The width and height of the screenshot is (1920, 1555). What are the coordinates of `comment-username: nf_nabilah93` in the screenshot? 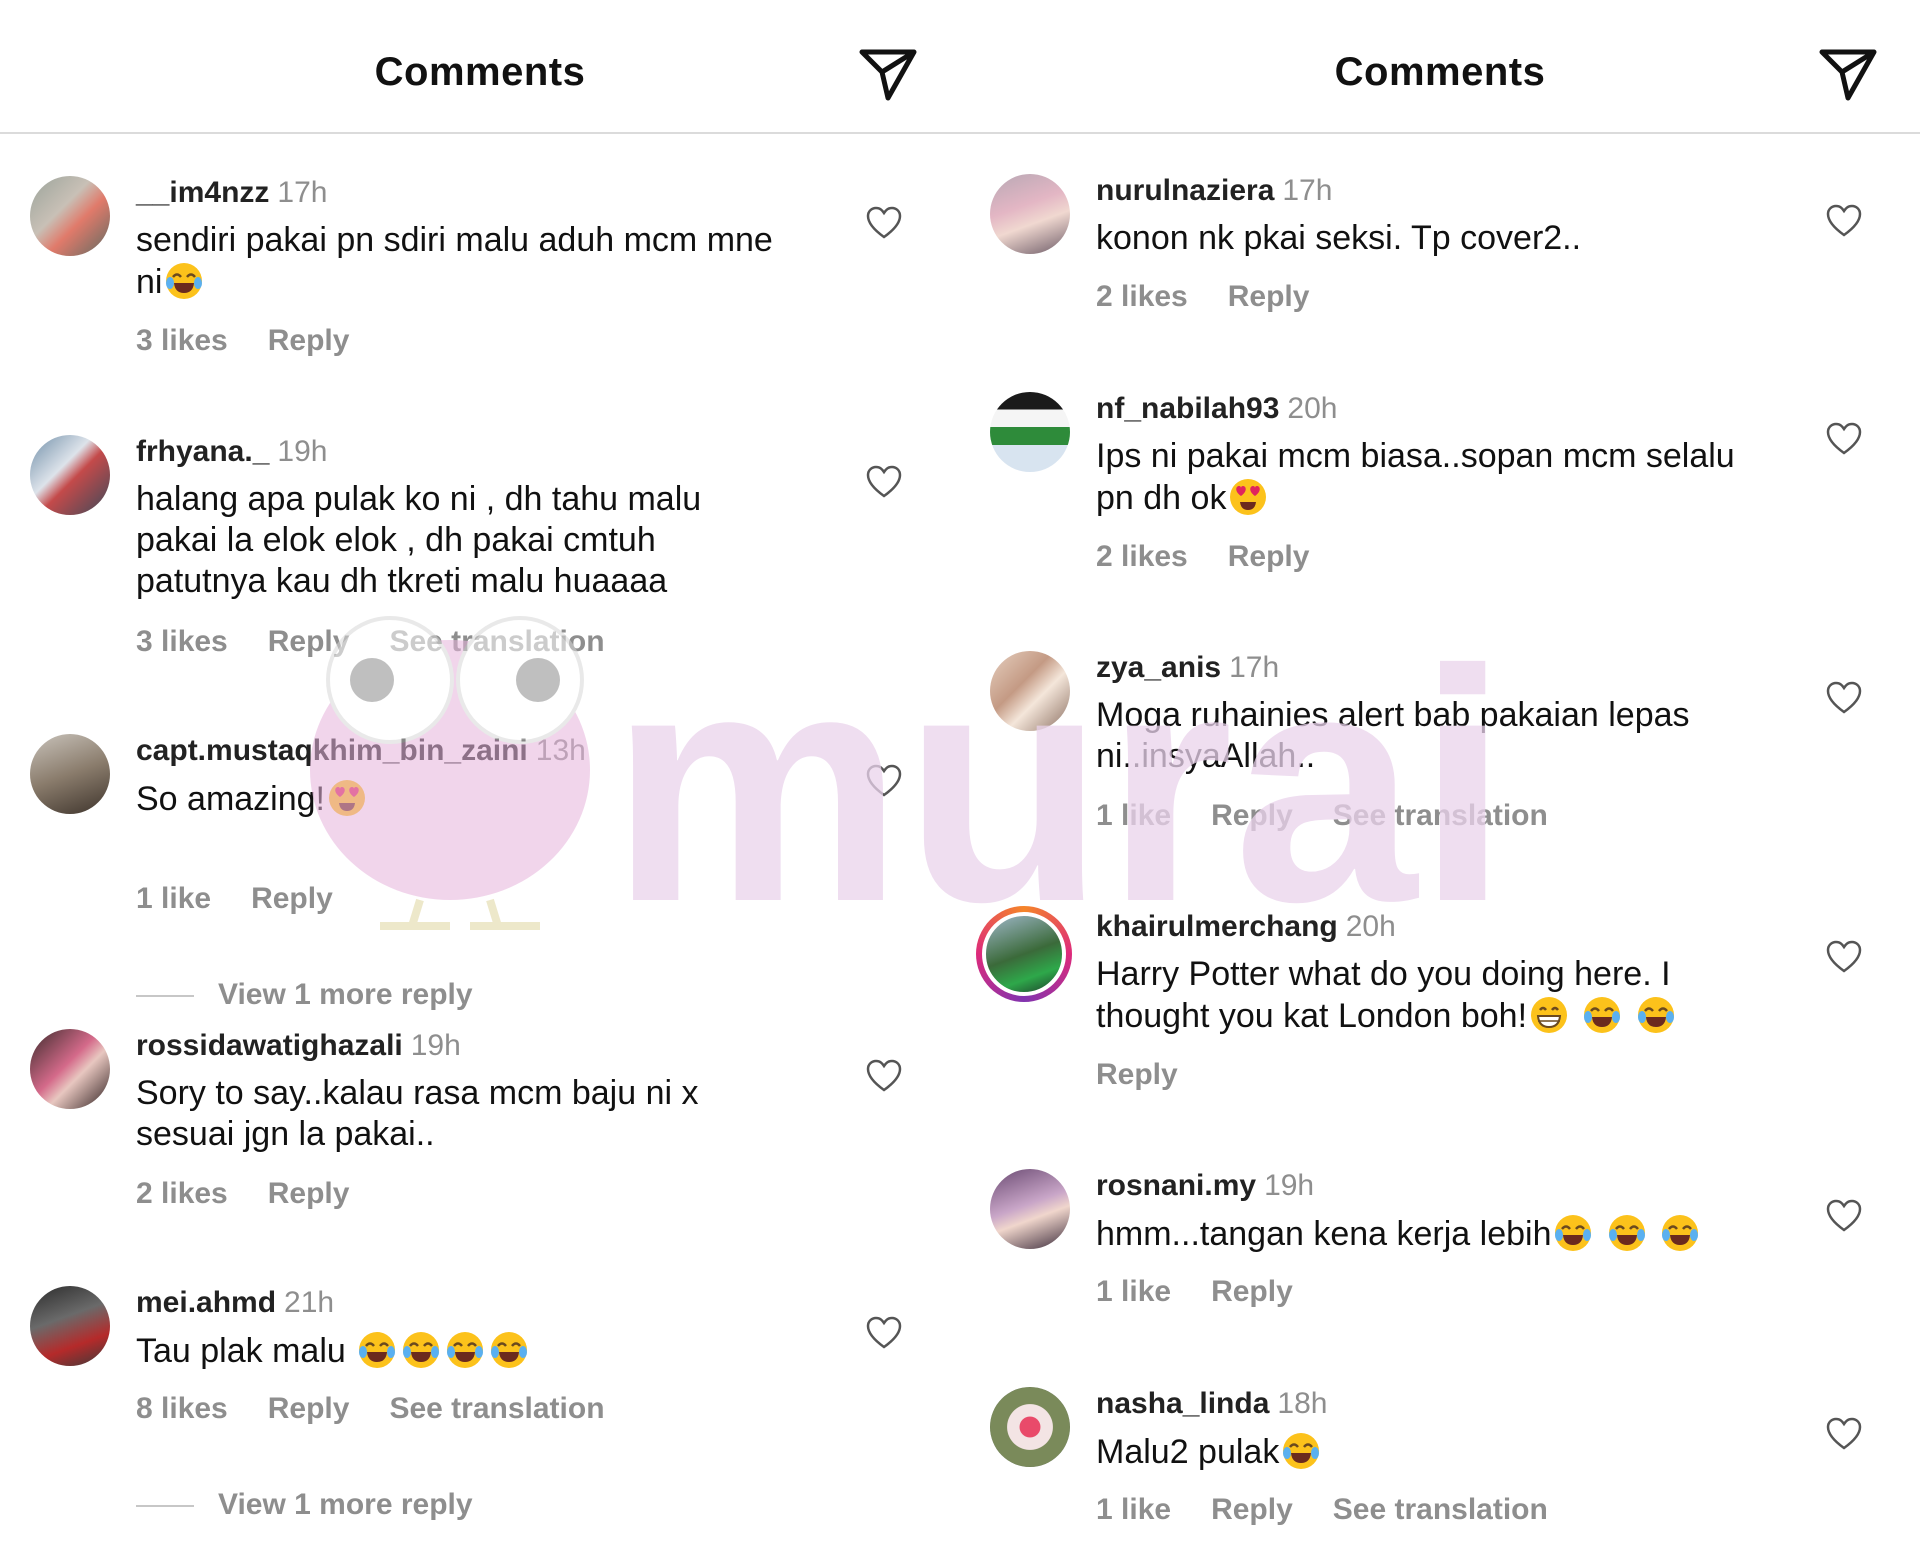 It's located at (1187, 408).